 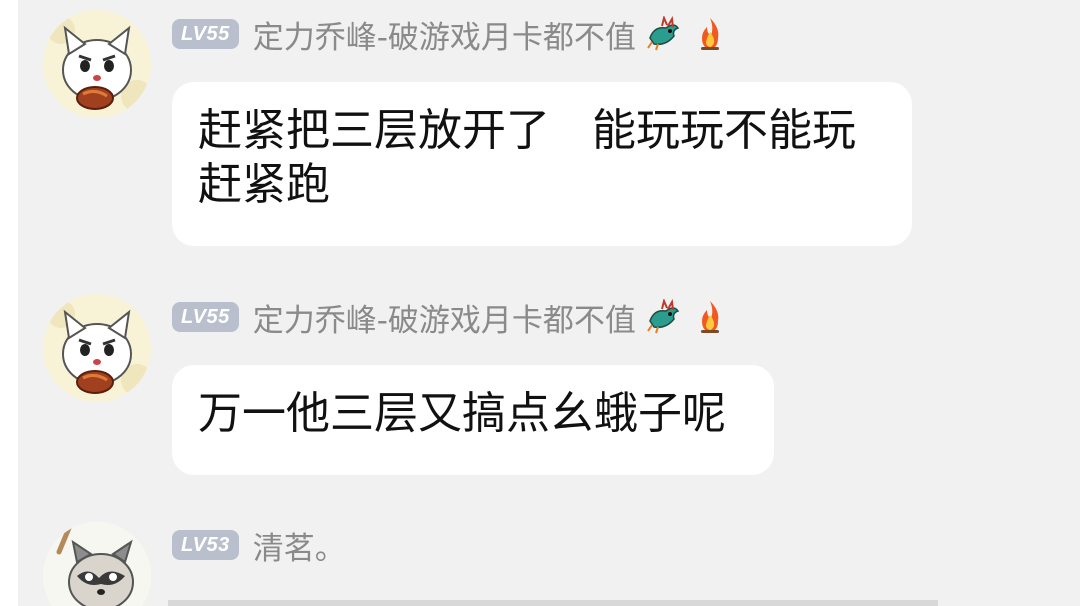 What do you see at coordinates (473, 420) in the screenshot?
I see `message-bubble: 万一他三层又搞点幺蛾子呢` at bounding box center [473, 420].